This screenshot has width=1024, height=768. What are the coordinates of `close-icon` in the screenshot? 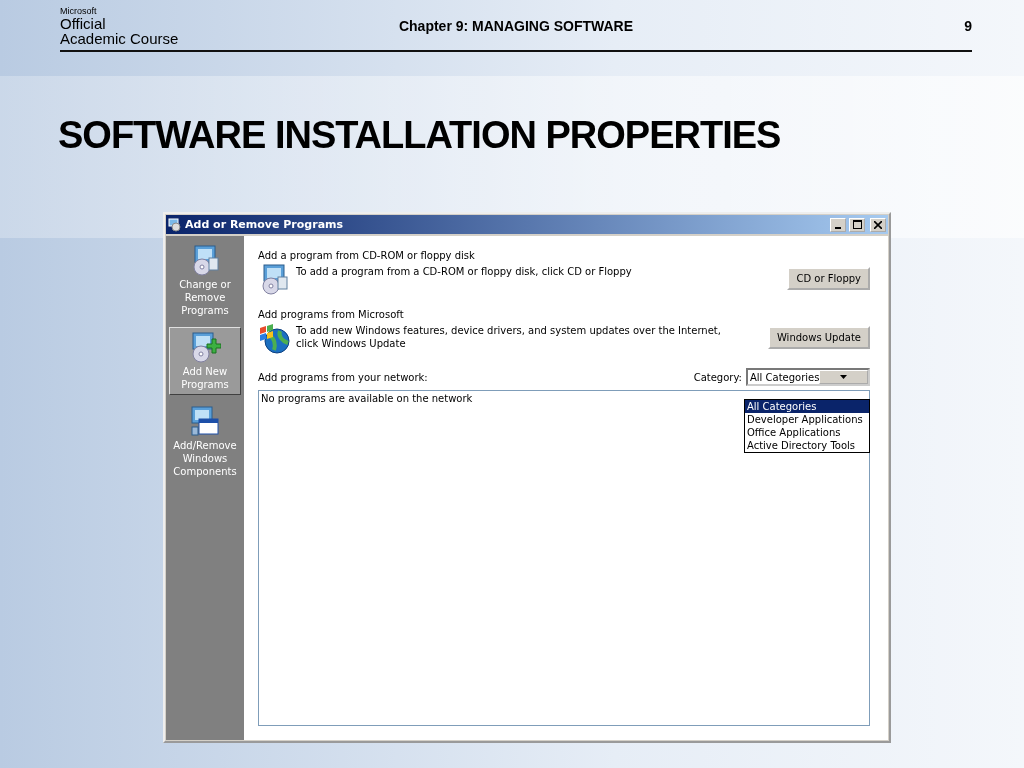 It's located at (878, 224).